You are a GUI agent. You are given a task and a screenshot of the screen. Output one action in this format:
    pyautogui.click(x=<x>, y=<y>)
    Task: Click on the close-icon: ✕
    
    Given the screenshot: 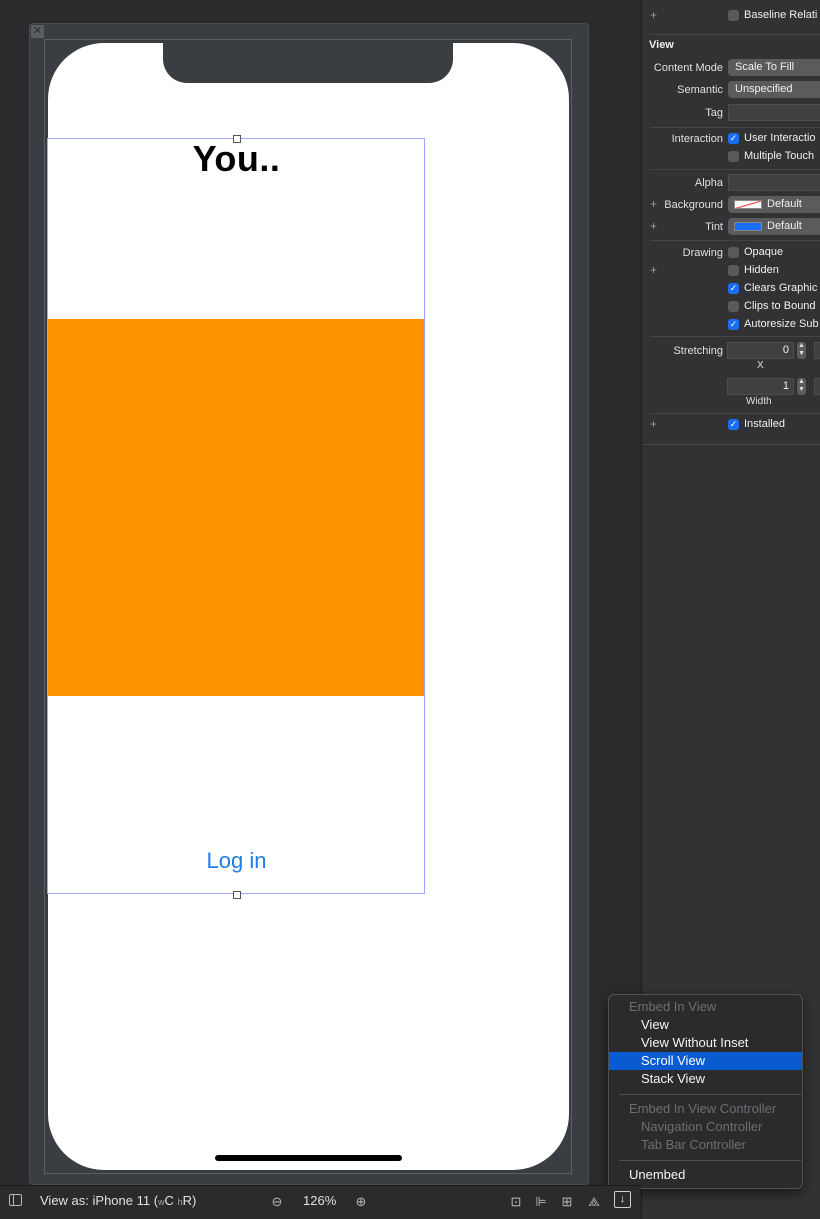 What is the action you would take?
    pyautogui.click(x=37, y=31)
    